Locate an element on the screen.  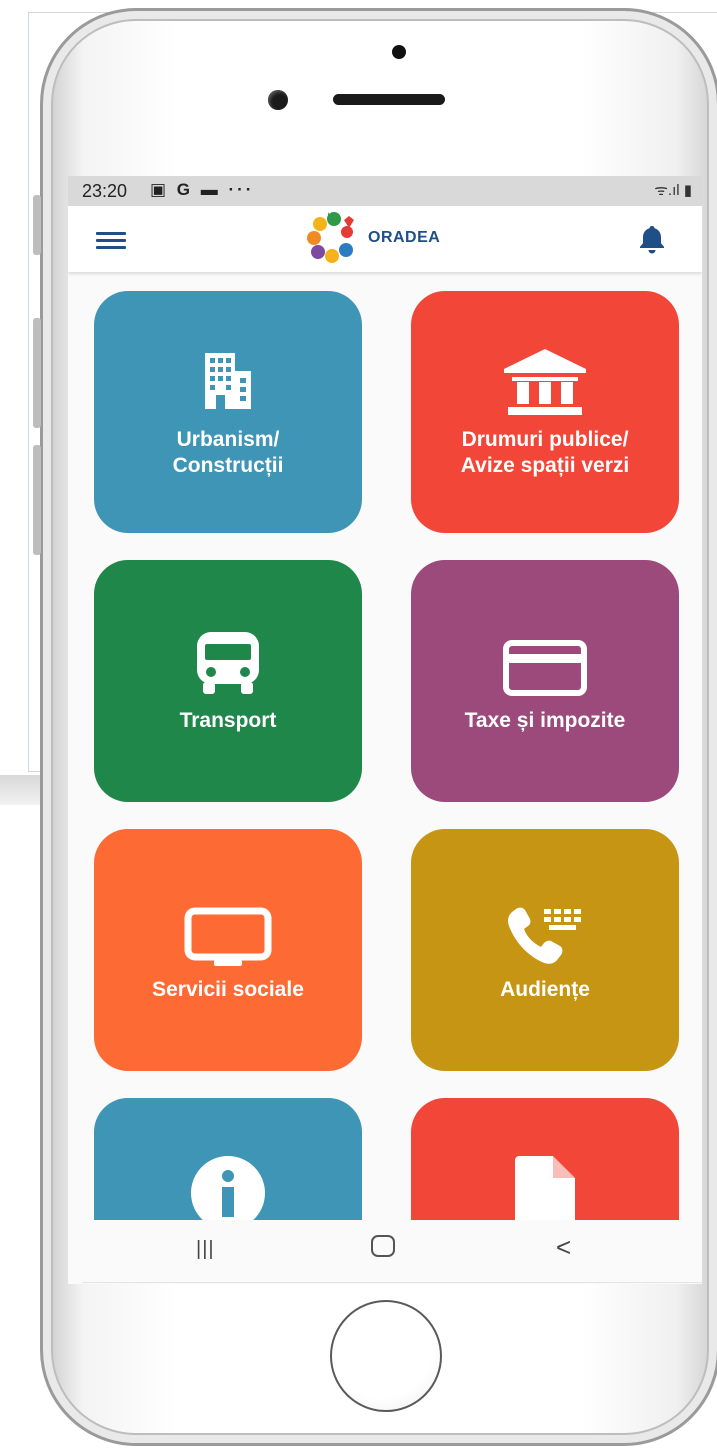
app-bar: ORADEA is located at coordinates (385, 239).